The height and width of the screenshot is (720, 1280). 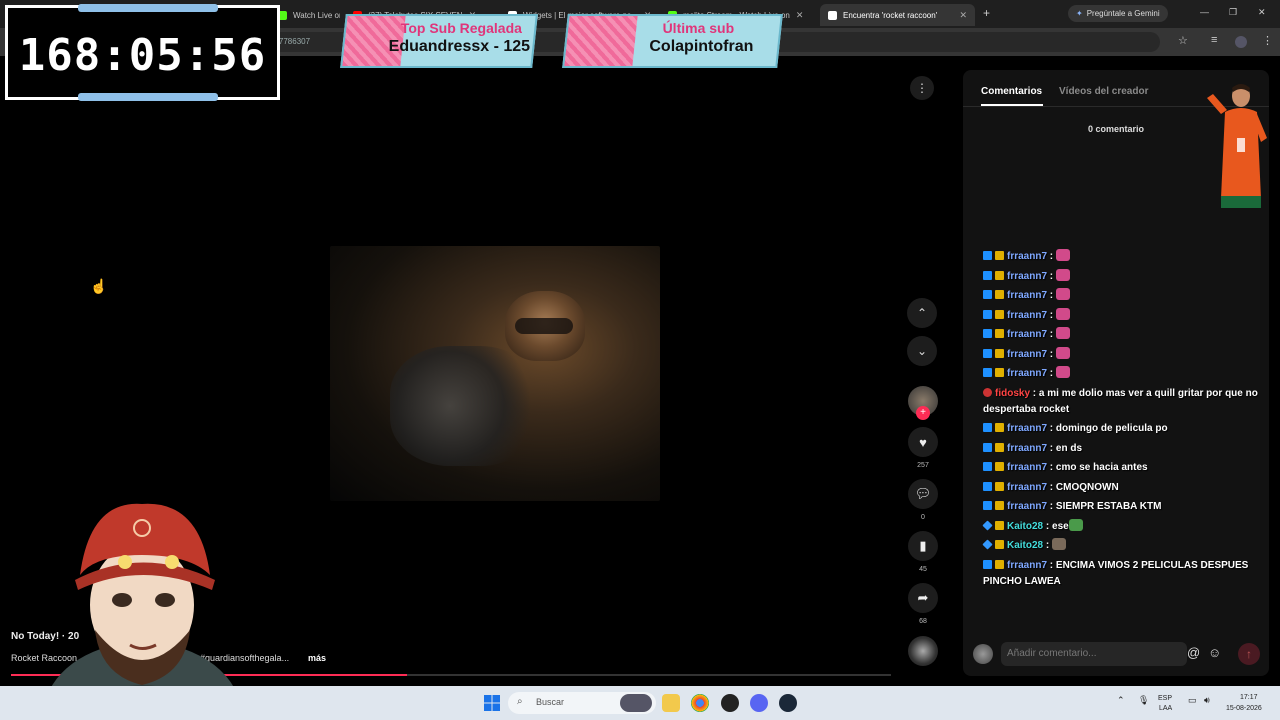 I want to click on clock-date: 15-08-2026, so click(x=1244, y=708).